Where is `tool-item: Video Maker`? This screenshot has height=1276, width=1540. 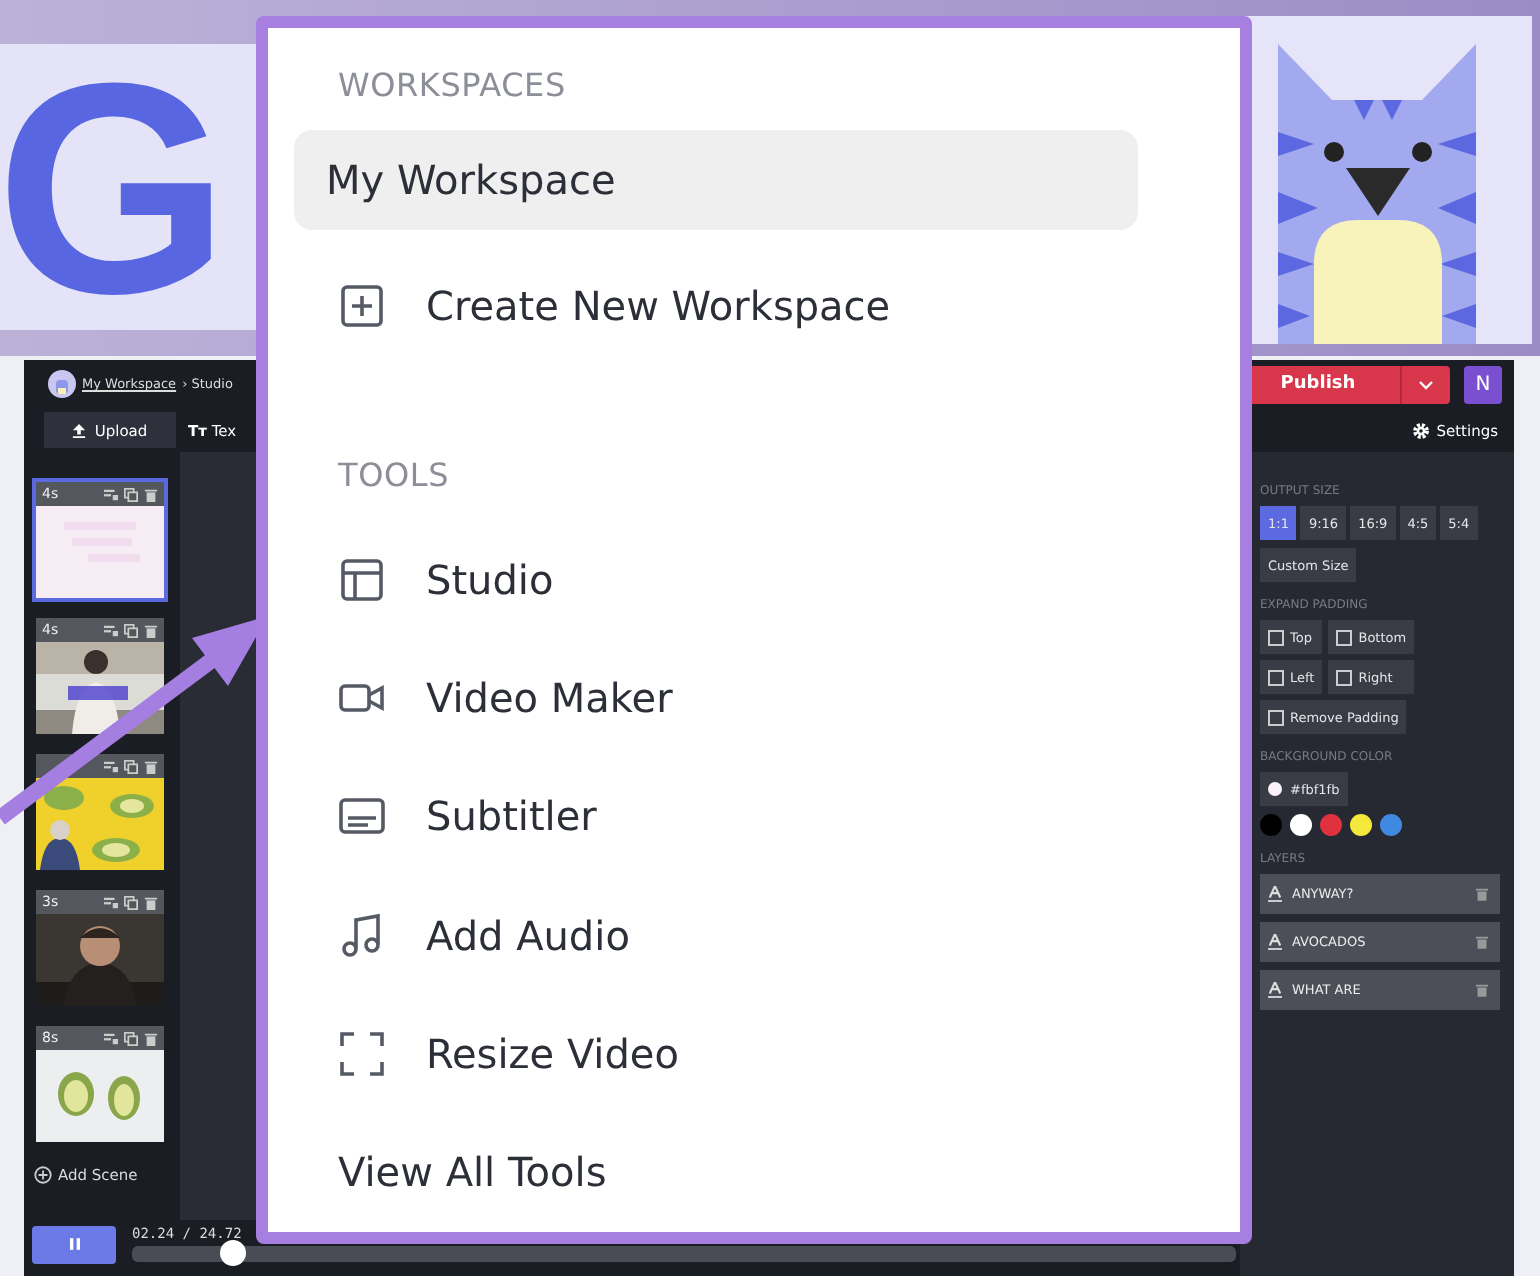 tool-item: Video Maker is located at coordinates (716, 698).